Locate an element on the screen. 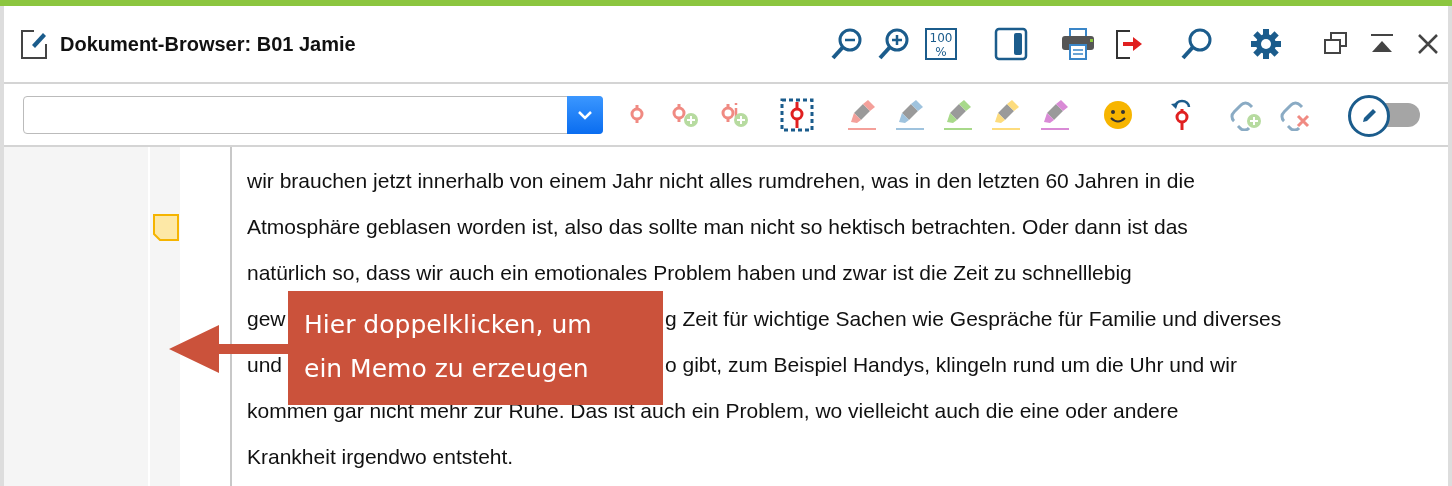  smiley-icon is located at coordinates (1118, 114).